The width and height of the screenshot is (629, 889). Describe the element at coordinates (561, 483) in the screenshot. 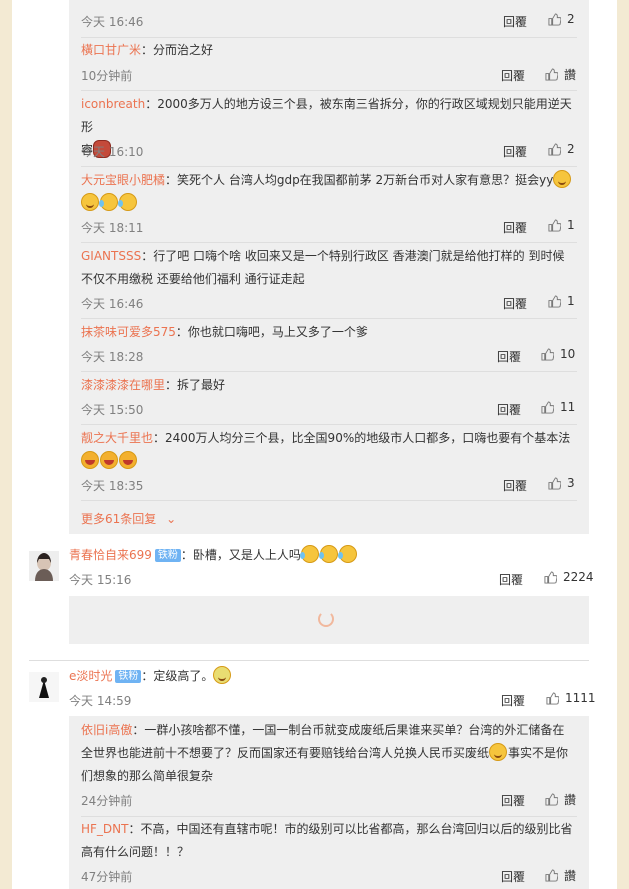

I see `like-button: 3` at that location.